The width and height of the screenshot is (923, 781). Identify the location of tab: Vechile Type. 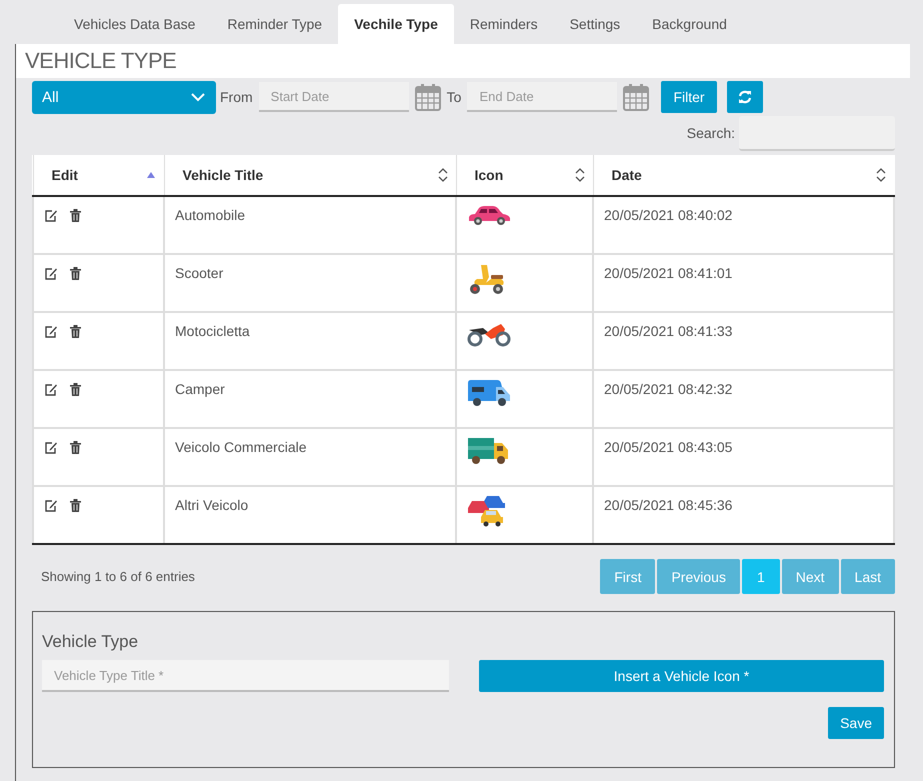
(396, 24).